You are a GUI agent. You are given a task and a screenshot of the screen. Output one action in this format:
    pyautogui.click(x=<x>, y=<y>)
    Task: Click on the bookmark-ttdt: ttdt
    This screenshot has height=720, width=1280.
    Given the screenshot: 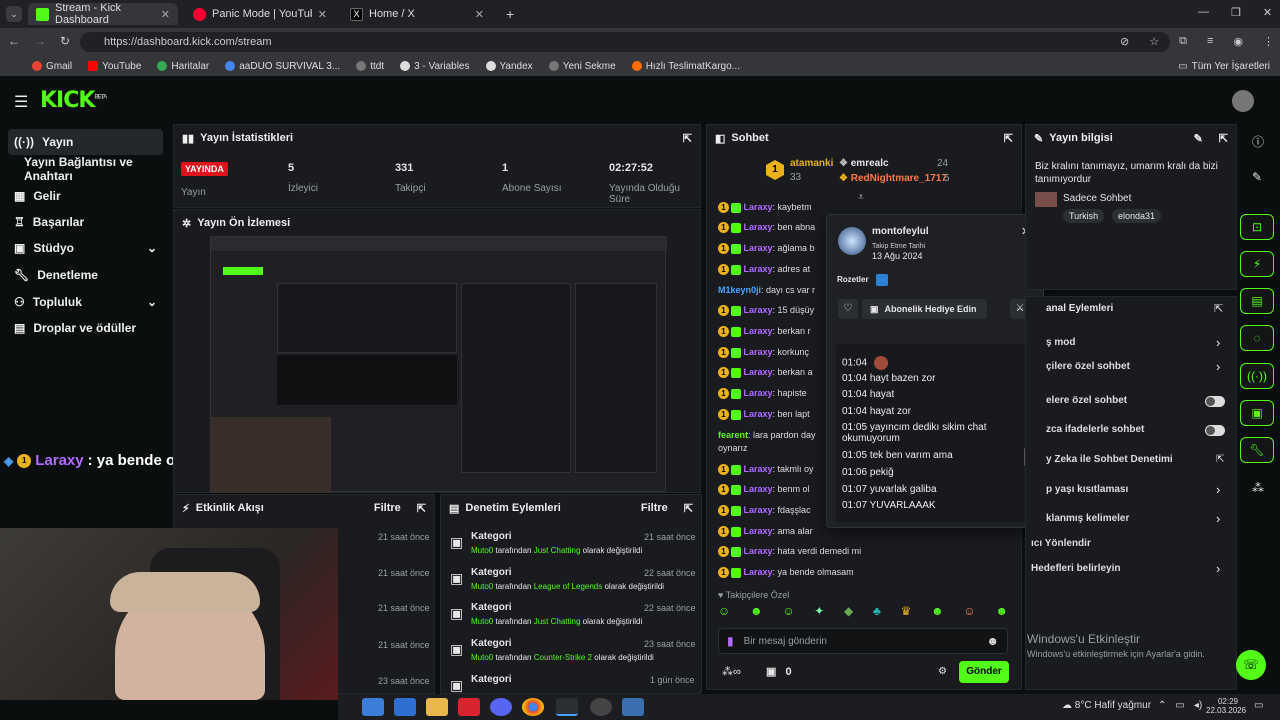 What is the action you would take?
    pyautogui.click(x=370, y=66)
    